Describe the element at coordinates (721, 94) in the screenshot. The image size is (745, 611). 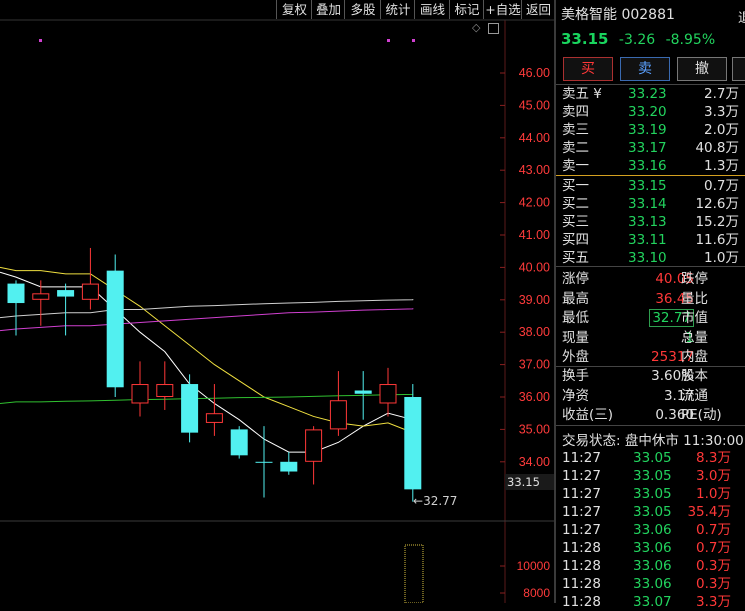
I see `ask-volume: 2.7万` at that location.